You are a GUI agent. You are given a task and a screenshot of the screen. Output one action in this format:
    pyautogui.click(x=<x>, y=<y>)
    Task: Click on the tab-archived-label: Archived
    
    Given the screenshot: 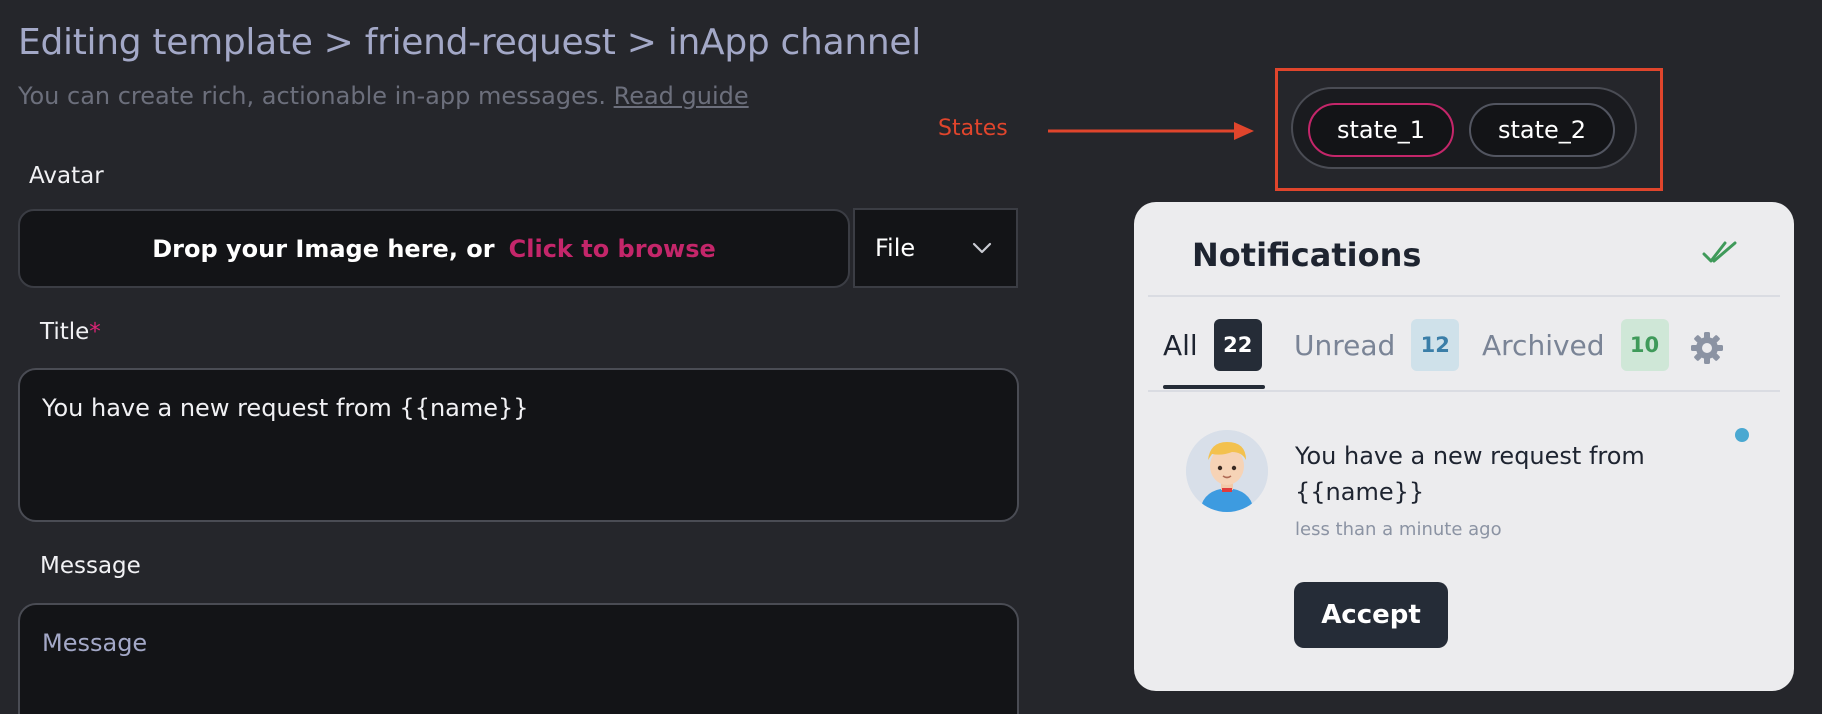 What is the action you would take?
    pyautogui.click(x=1543, y=345)
    